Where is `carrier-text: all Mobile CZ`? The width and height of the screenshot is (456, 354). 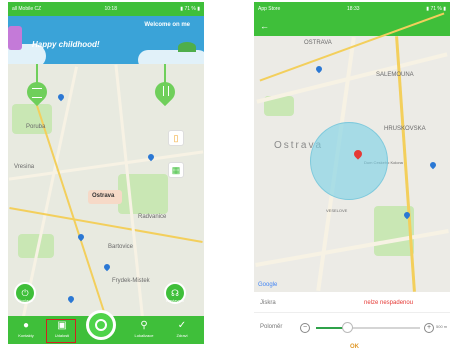 carrier-text: all Mobile CZ is located at coordinates (27, 9).